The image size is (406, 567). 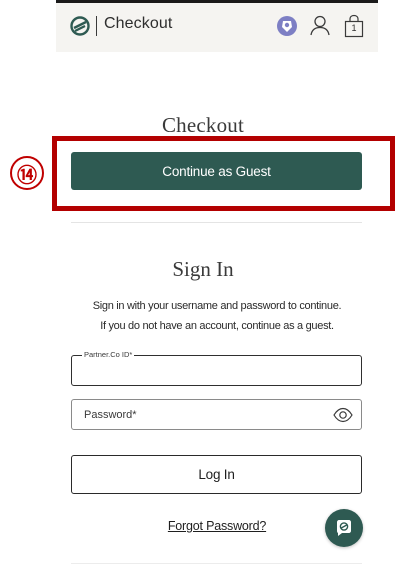 What do you see at coordinates (203, 125) in the screenshot?
I see `checkout-heading: Checkout` at bounding box center [203, 125].